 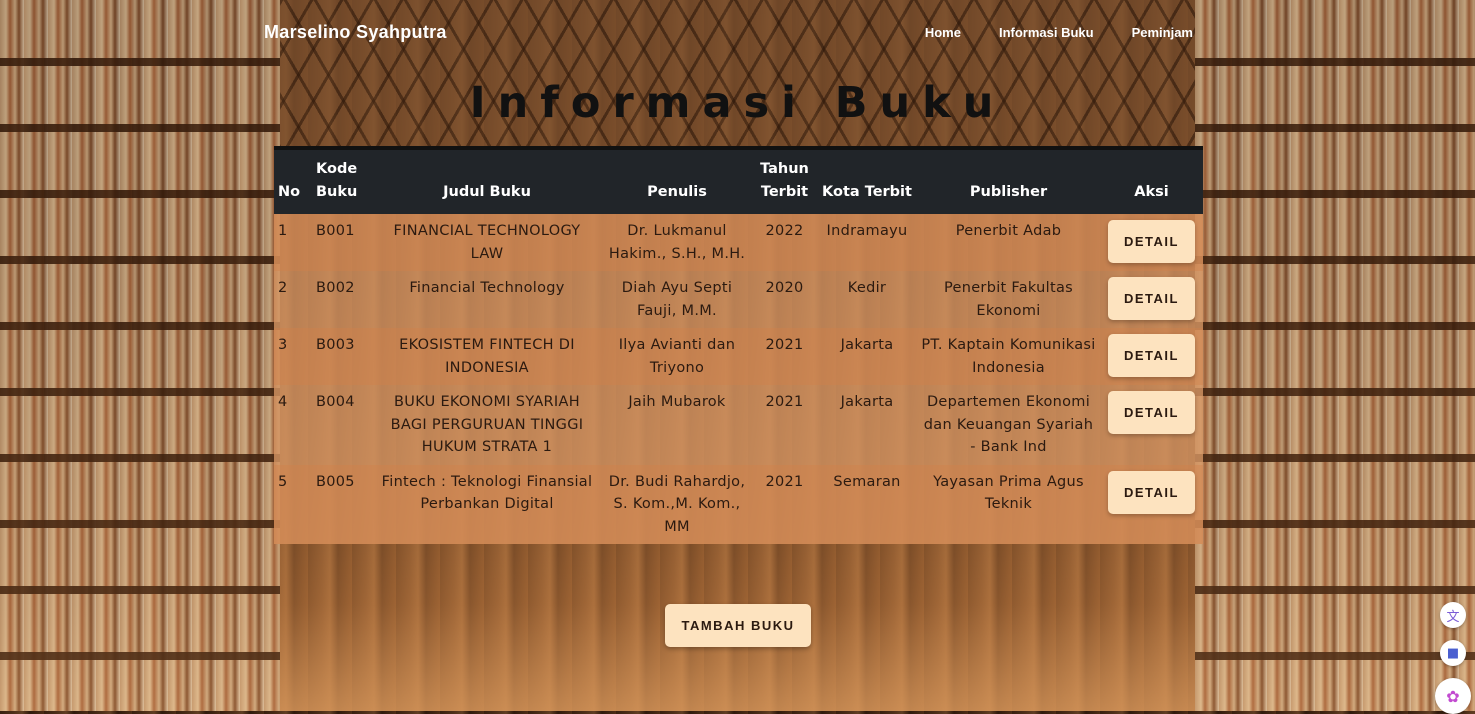 I want to click on cell-judul: FINANCIAL TECHNOLOGY LAW, so click(x=487, y=242).